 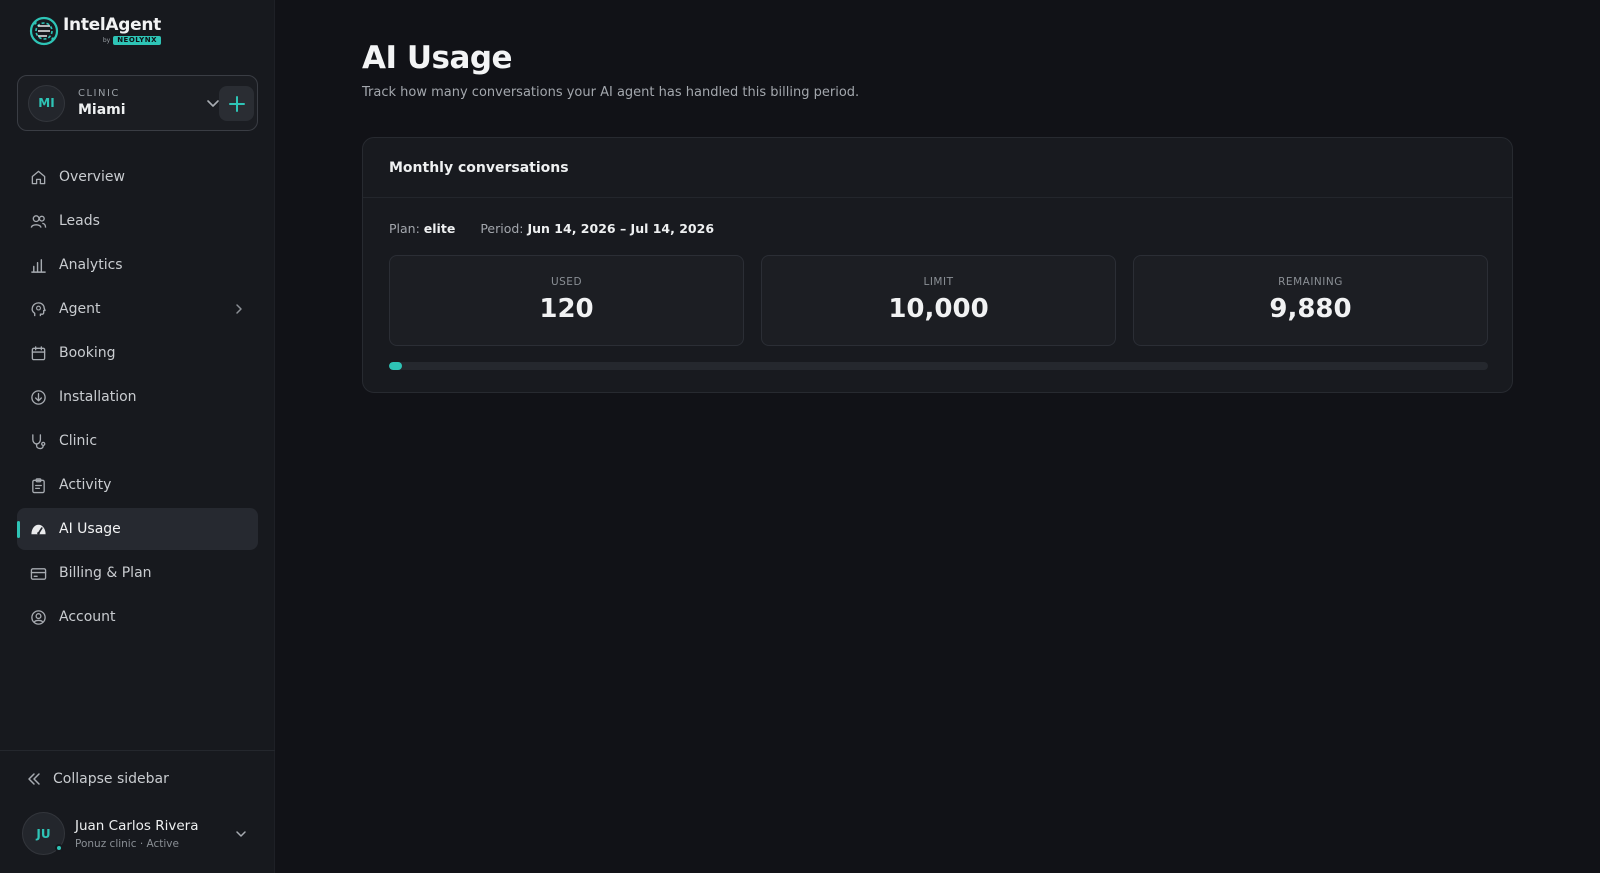 What do you see at coordinates (38, 397) in the screenshot?
I see `download-circle-icon` at bounding box center [38, 397].